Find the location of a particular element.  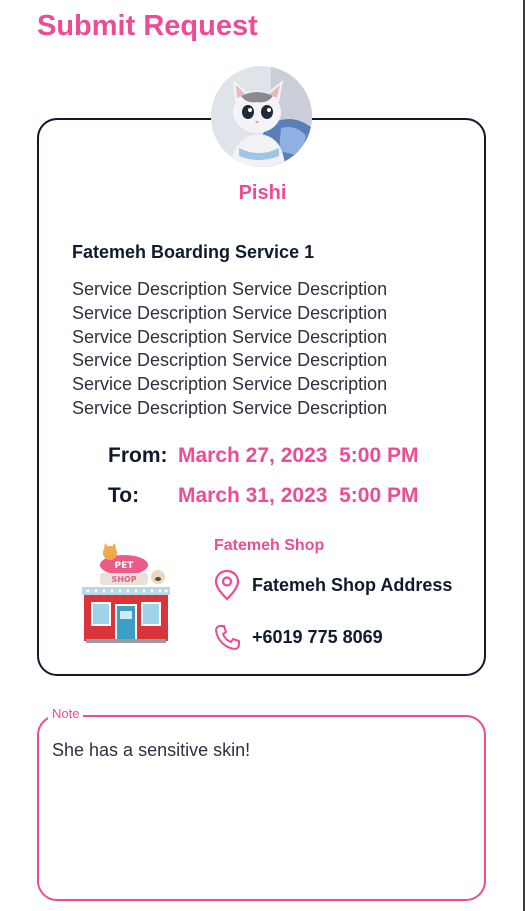

from-row: From: March 27, 2023 5:00 PM is located at coordinates (263, 456).